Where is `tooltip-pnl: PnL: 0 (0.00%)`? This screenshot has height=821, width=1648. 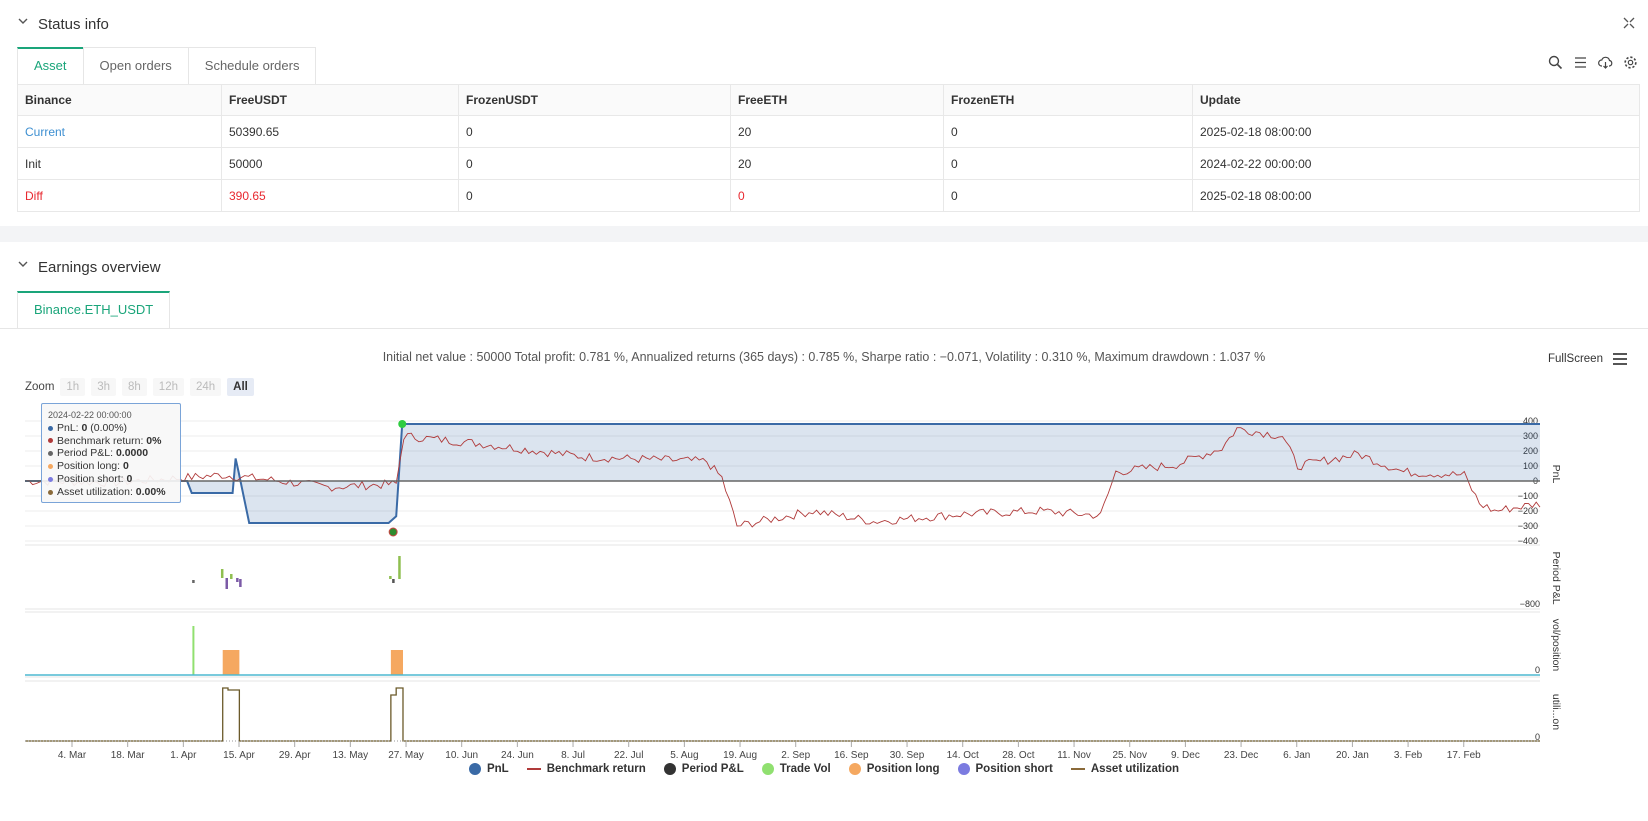
tooltip-pnl: PnL: 0 (0.00%) is located at coordinates (111, 428).